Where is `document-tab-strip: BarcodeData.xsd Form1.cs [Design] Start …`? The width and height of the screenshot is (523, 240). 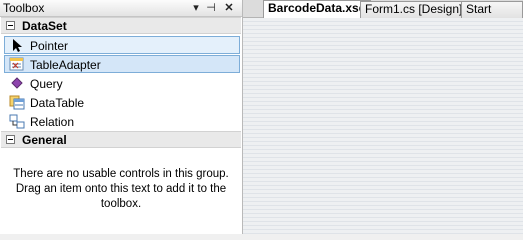
document-tab-strip: BarcodeData.xsd Form1.cs [Design] Start … is located at coordinates (383, 15).